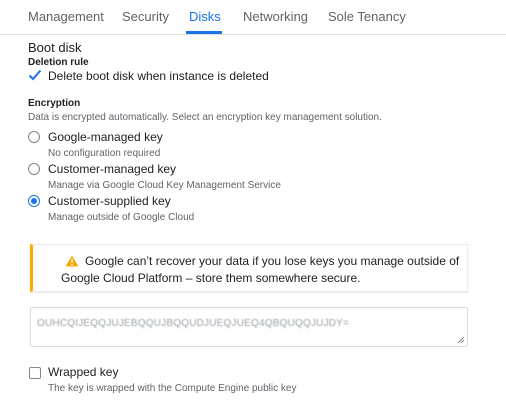 The height and width of the screenshot is (408, 506). I want to click on customer-supplied-key-label: Customer-supplied key, so click(109, 201).